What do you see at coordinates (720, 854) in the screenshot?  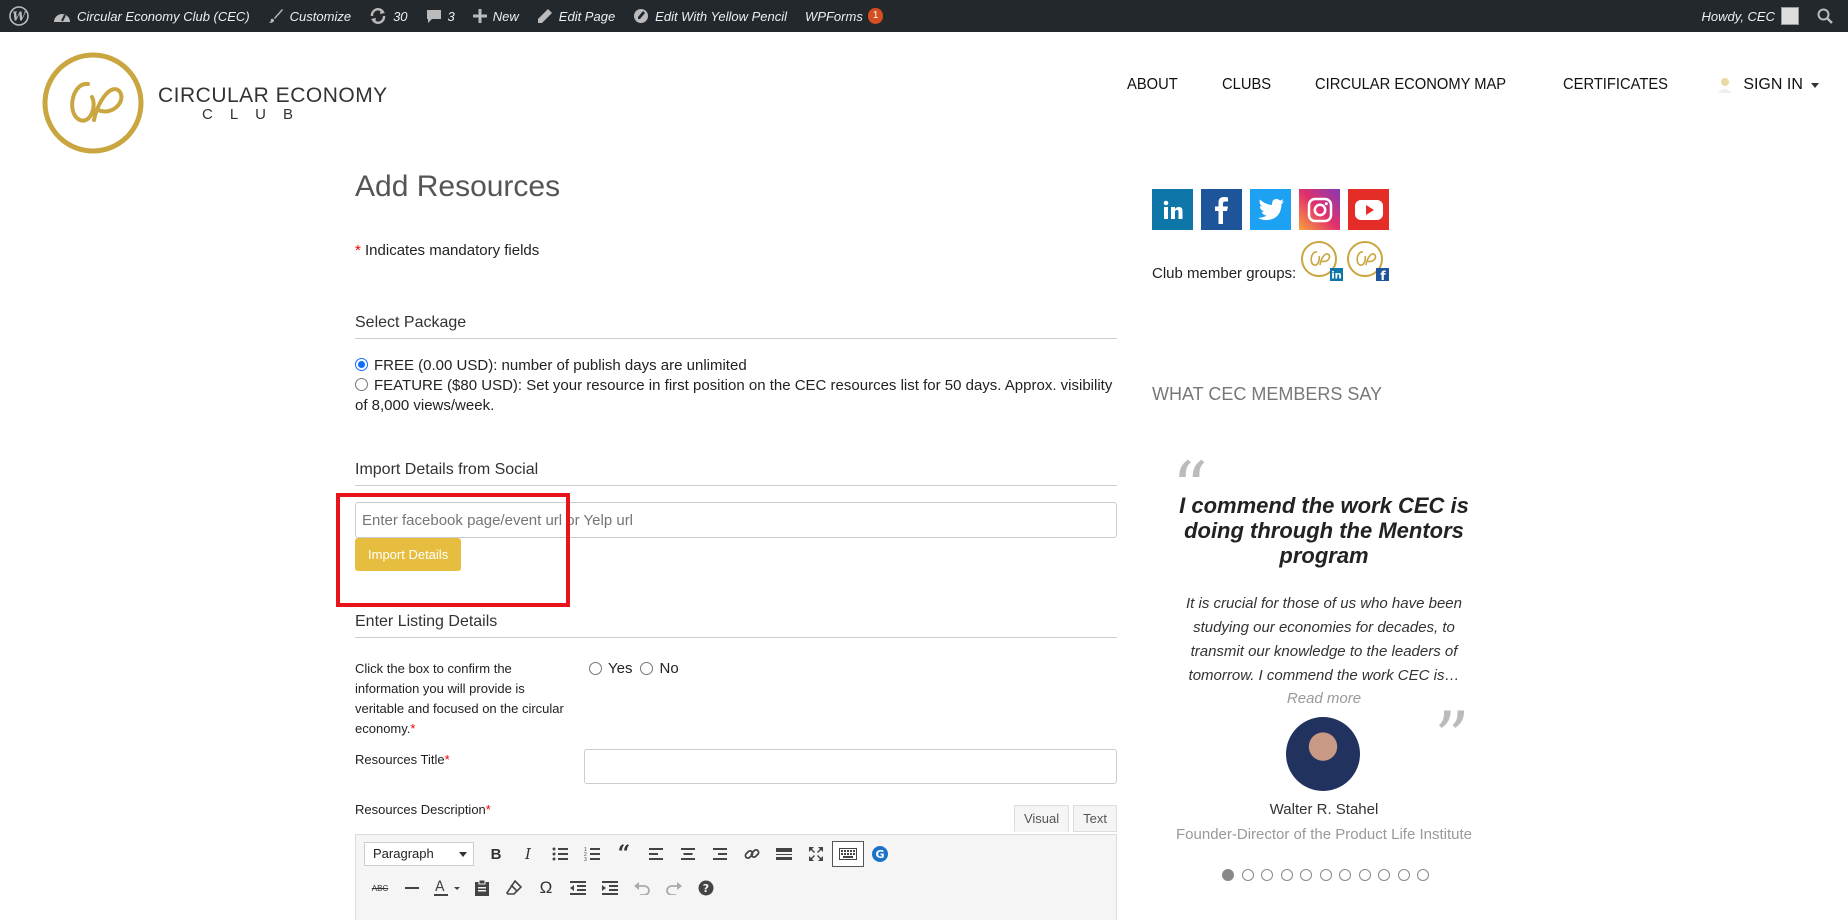 I see `align-right-icon` at bounding box center [720, 854].